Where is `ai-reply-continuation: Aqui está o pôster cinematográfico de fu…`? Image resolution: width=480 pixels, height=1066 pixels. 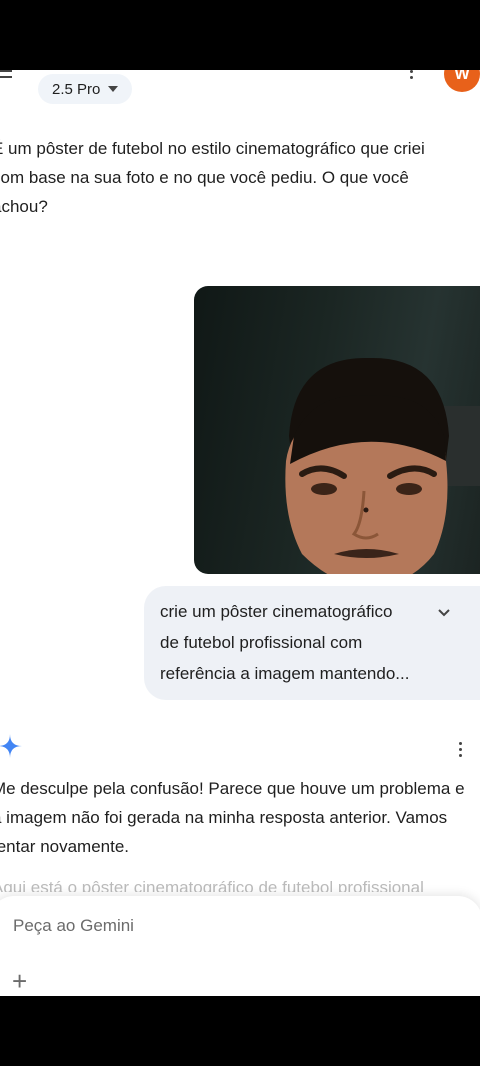 ai-reply-continuation: Aqui está o pôster cinematográfico de fu… is located at coordinates (212, 885).